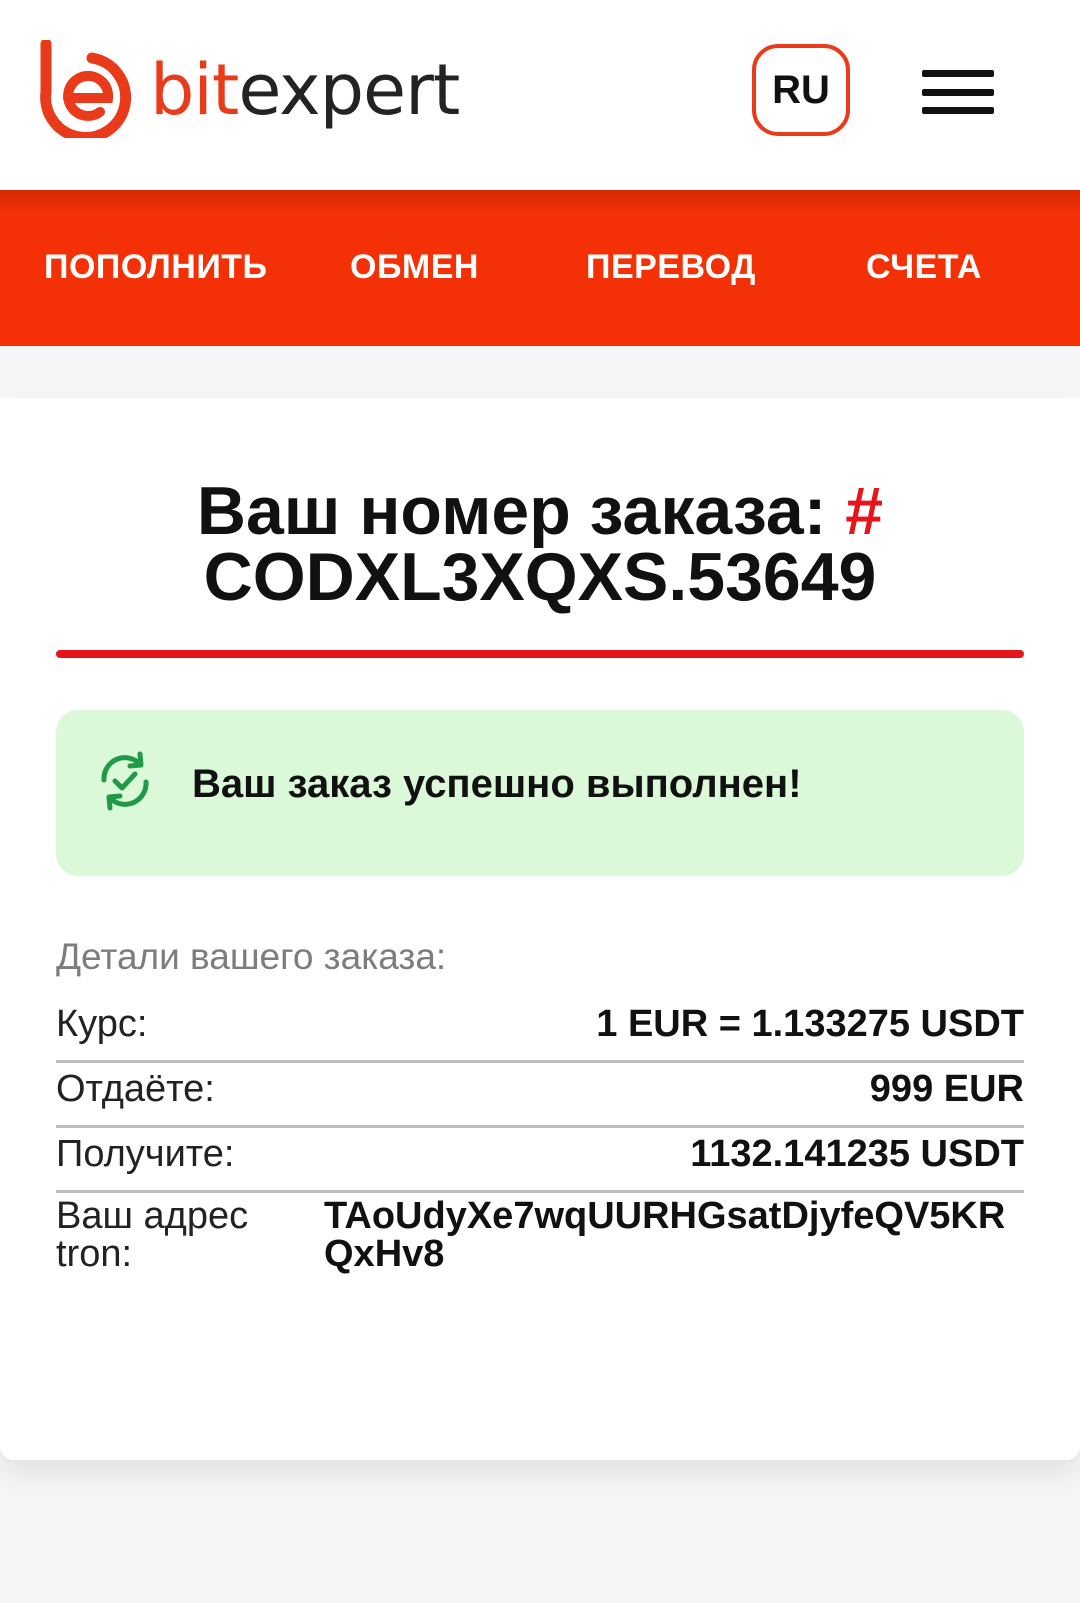 The height and width of the screenshot is (1603, 1080). Describe the element at coordinates (540, 1095) in the screenshot. I see `detail-row-give: Отдаёте: 999 EUR` at that location.